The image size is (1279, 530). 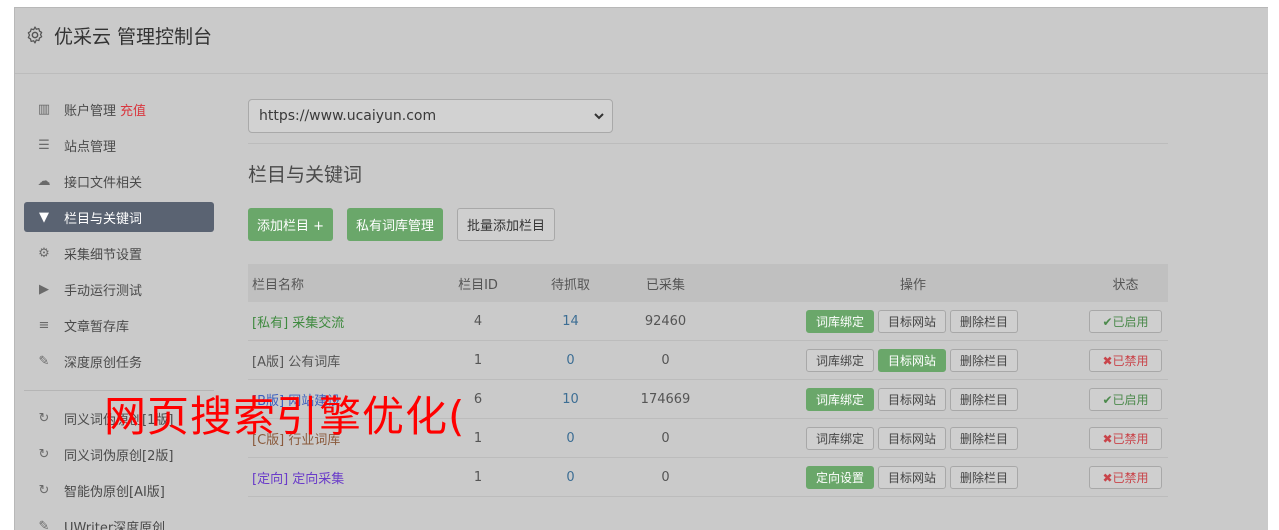 I want to click on column-name-link: [A版] 公有词库, so click(x=338, y=360).